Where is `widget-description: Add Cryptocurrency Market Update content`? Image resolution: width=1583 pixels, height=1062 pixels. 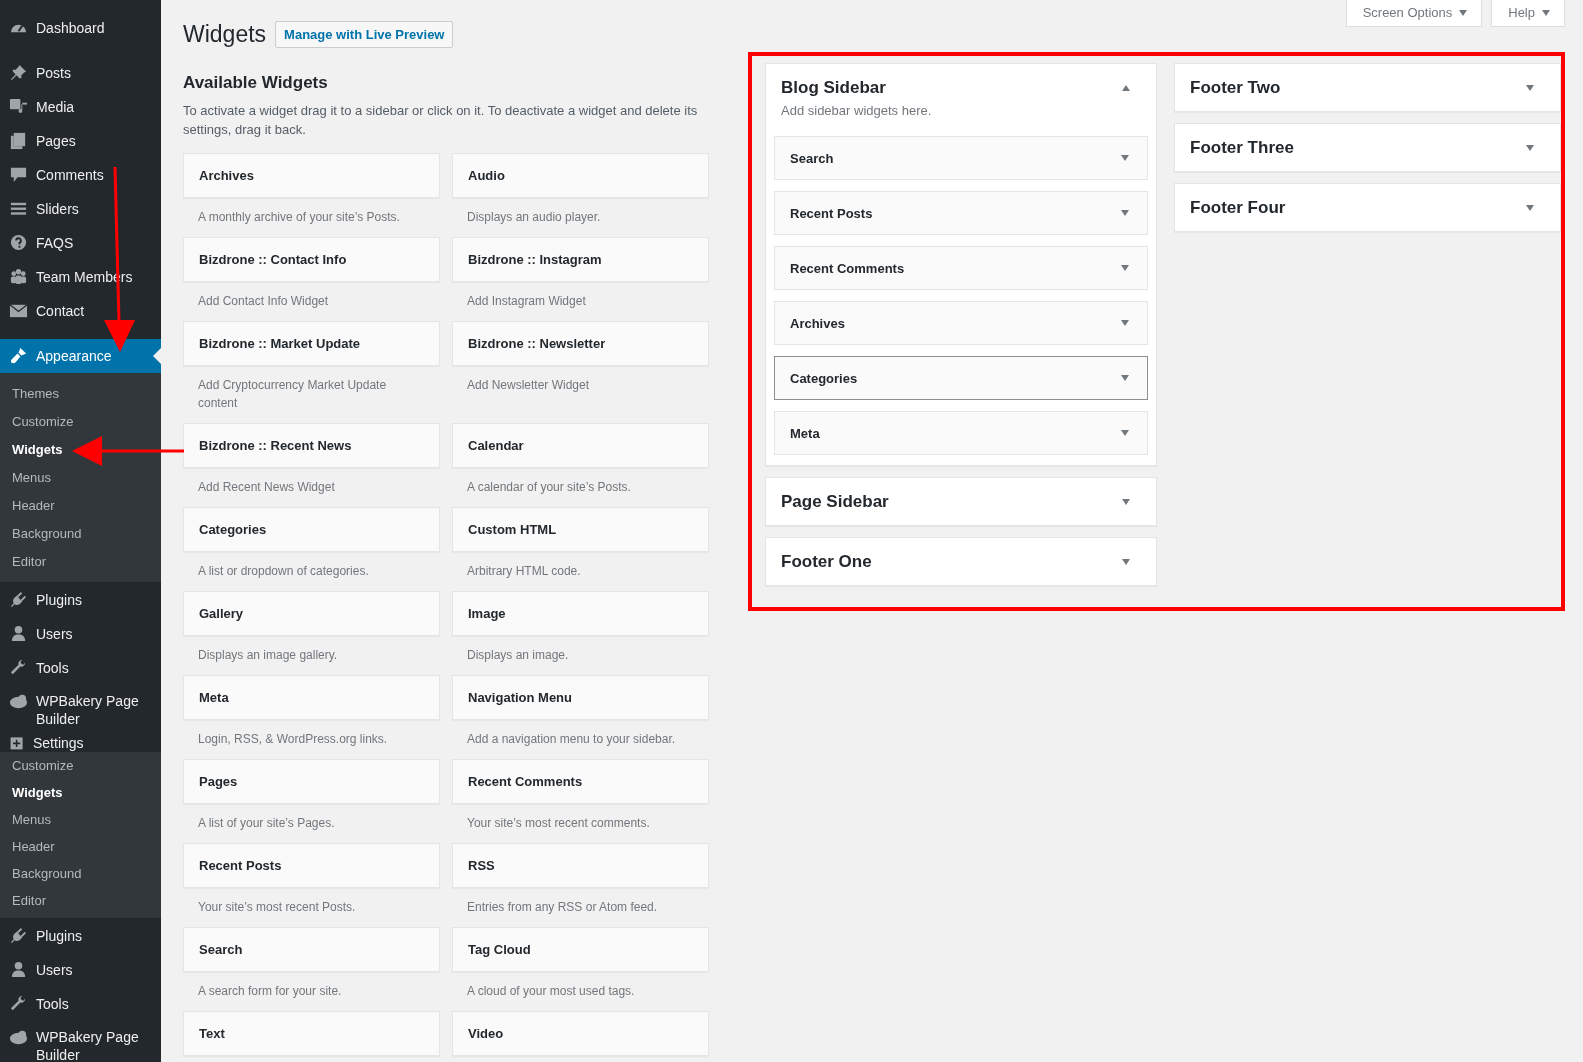
widget-description: Add Cryptocurrency Market Update content is located at coordinates (292, 394).